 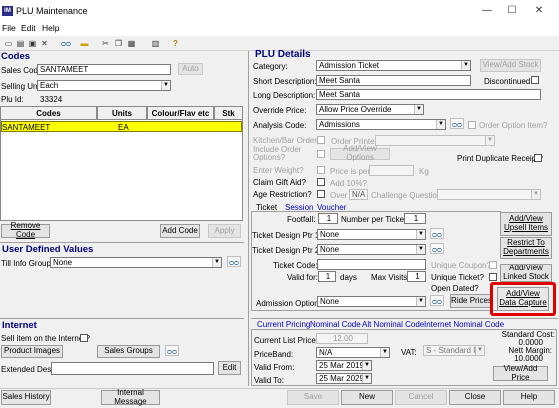 What do you see at coordinates (529, 397) in the screenshot?
I see `help-button: Help` at bounding box center [529, 397].